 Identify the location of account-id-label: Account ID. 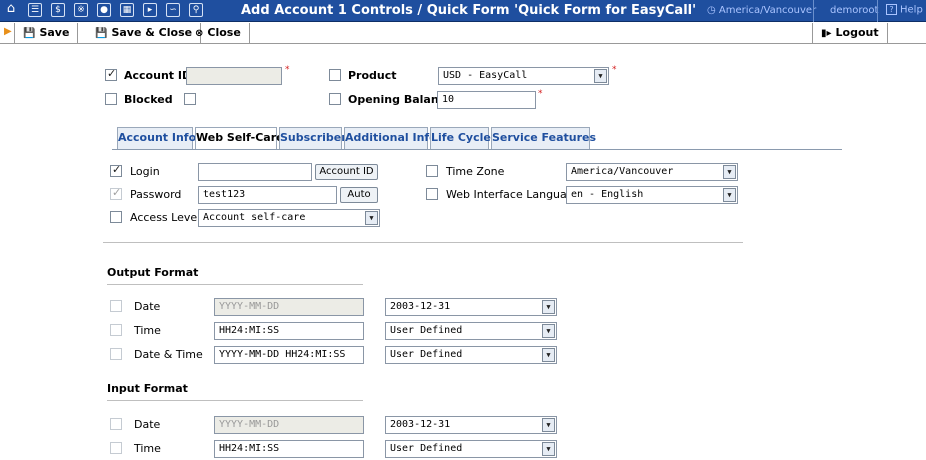
(158, 75).